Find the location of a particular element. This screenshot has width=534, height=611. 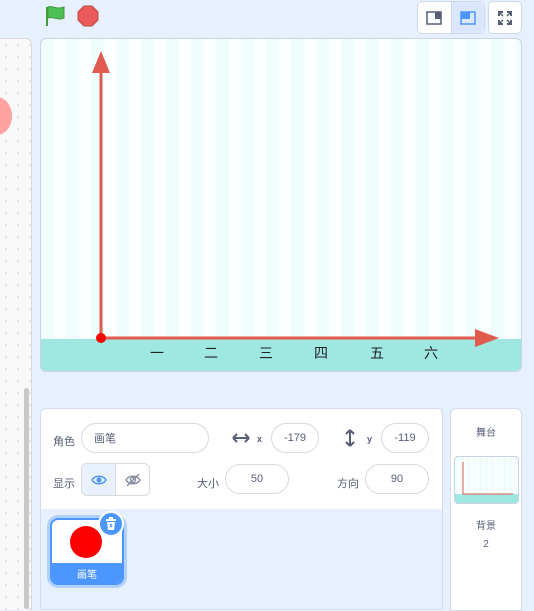

stage-title: 舞台 is located at coordinates (486, 433).